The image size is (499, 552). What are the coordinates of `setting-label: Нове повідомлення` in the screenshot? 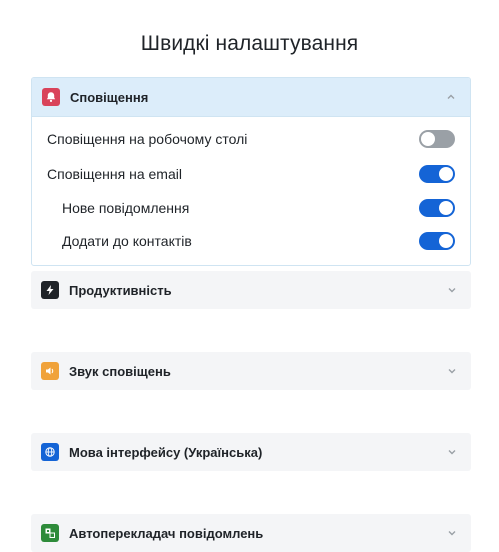 It's located at (126, 208).